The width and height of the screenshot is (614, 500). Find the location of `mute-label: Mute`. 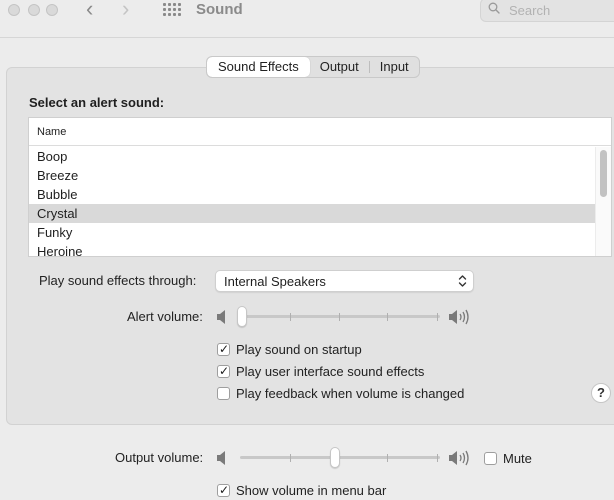

mute-label: Mute is located at coordinates (517, 458).